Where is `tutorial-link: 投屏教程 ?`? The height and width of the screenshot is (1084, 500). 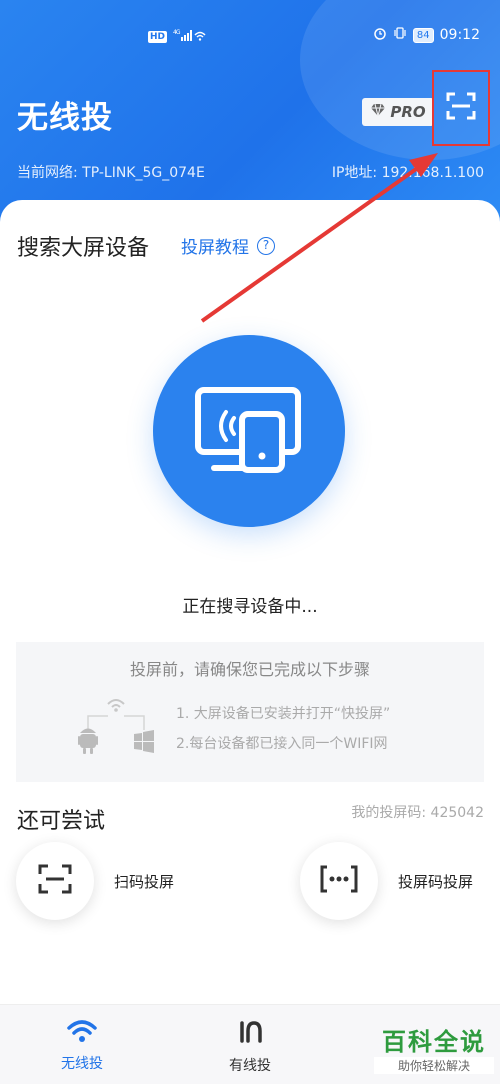 tutorial-link: 投屏教程 ? is located at coordinates (228, 245).